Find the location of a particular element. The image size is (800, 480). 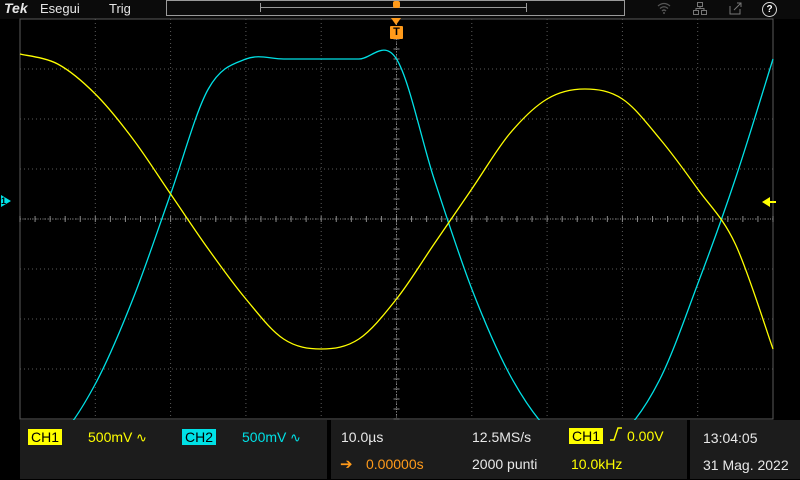

trigger-frequency: 10.0kHz is located at coordinates (597, 464).